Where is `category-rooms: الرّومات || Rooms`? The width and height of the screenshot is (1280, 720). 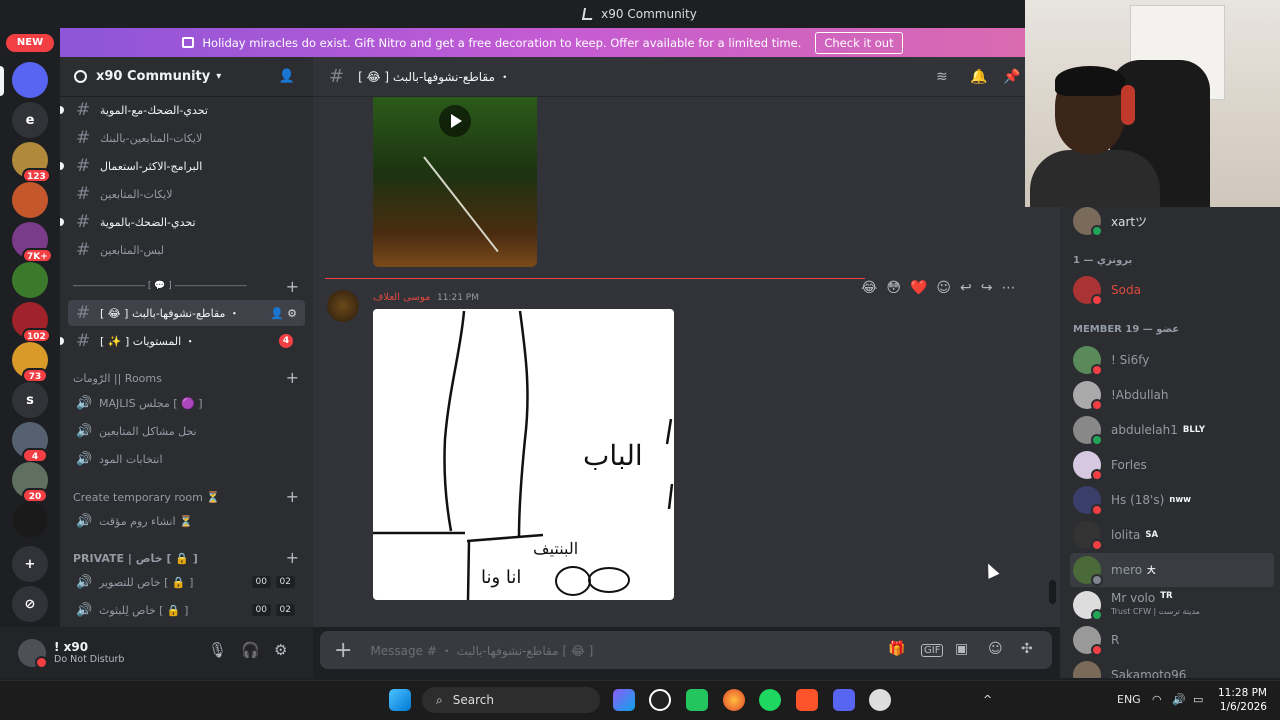
category-rooms: الرّومات || Rooms is located at coordinates (117, 378).